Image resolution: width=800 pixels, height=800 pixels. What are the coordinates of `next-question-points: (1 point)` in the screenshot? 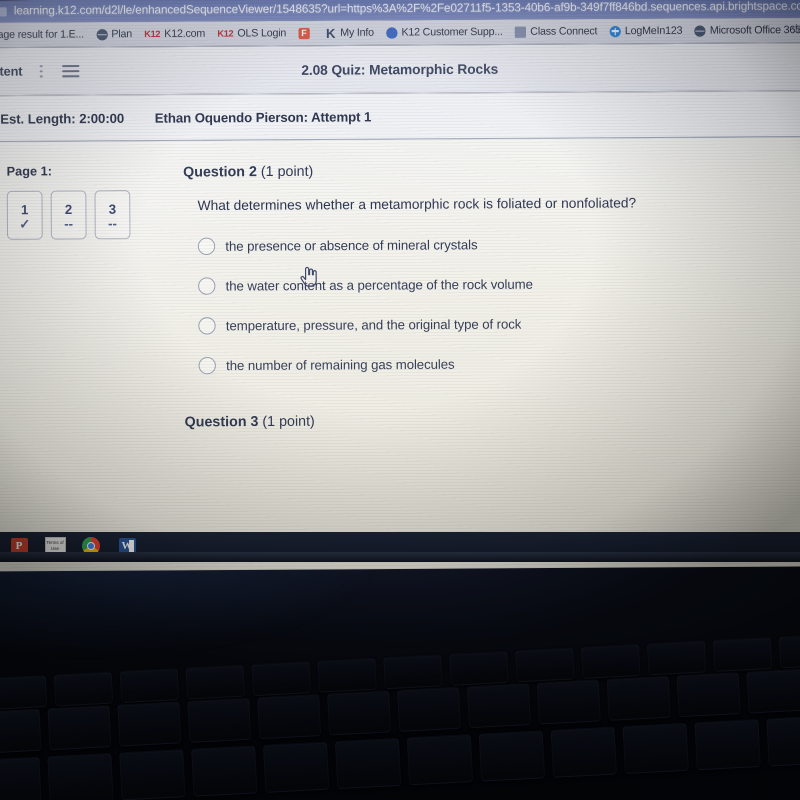 It's located at (288, 421).